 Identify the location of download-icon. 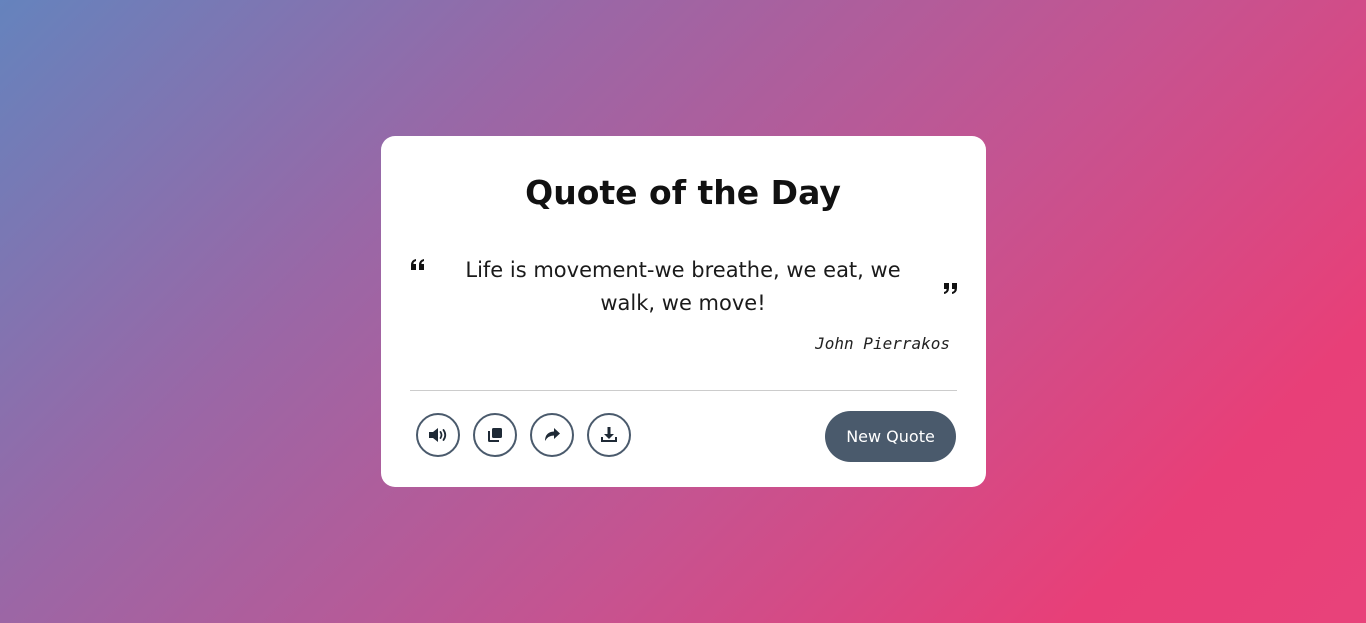
(609, 435).